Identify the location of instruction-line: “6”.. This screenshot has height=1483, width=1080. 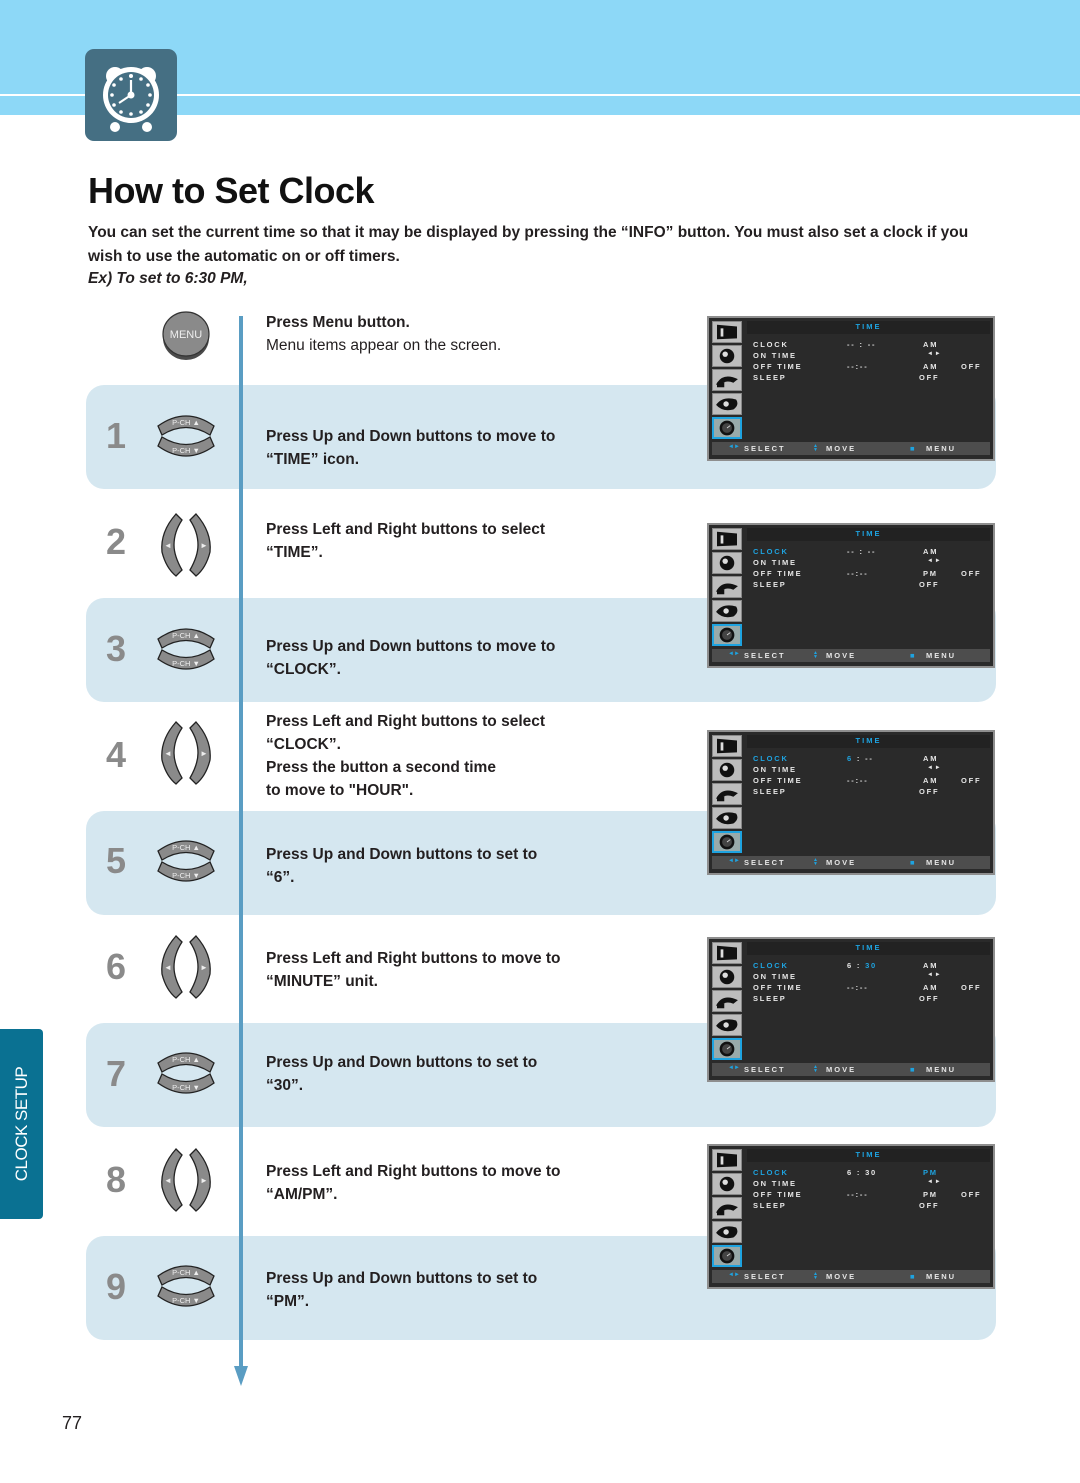
(280, 877).